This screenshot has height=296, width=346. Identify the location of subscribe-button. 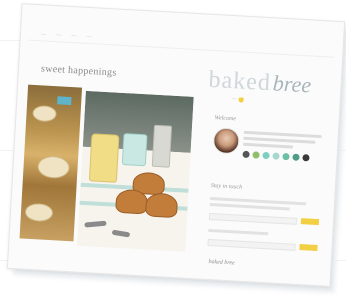
(310, 222).